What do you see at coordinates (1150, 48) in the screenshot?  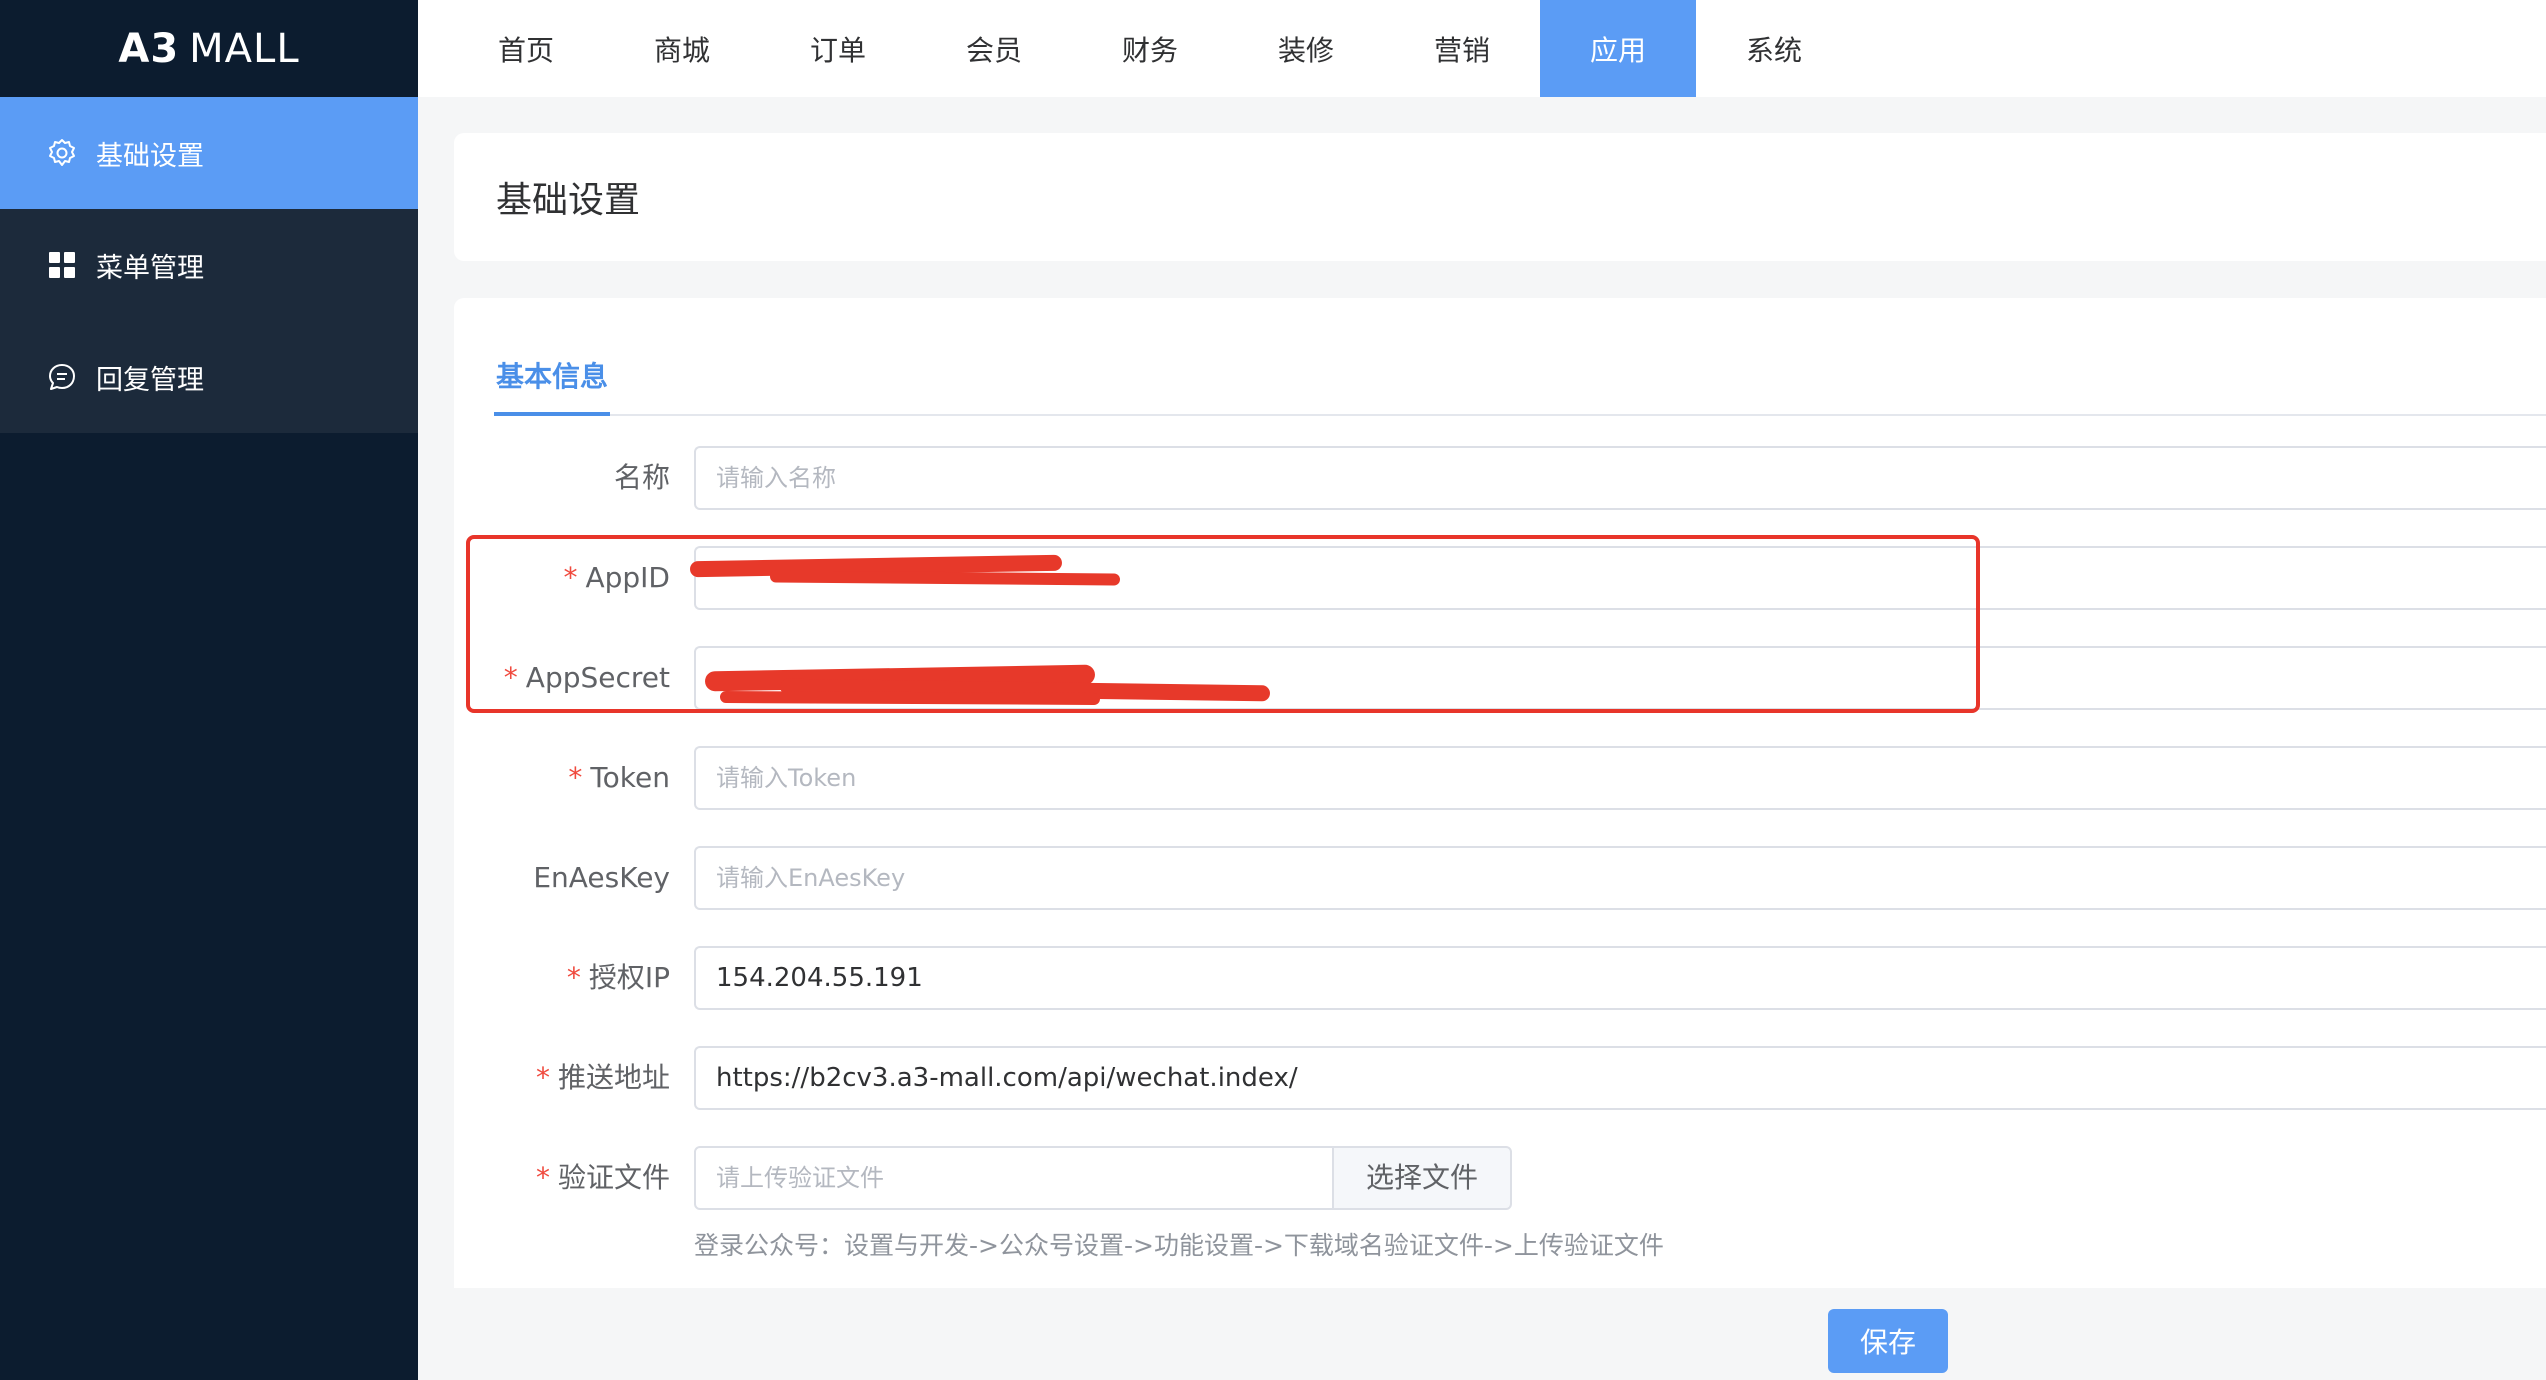 I see `nav-finance: 财务` at bounding box center [1150, 48].